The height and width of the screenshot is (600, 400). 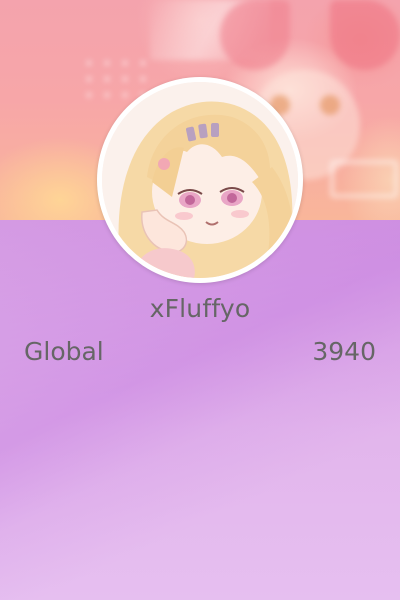 I want to click on username: xFluffyo, so click(x=200, y=308).